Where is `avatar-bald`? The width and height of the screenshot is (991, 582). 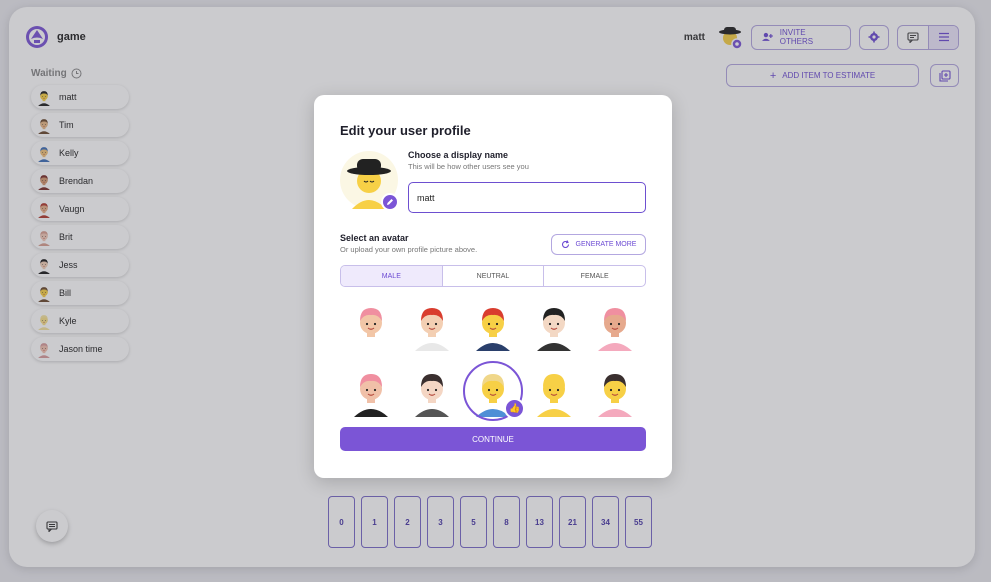
avatar-bald is located at coordinates (554, 391).